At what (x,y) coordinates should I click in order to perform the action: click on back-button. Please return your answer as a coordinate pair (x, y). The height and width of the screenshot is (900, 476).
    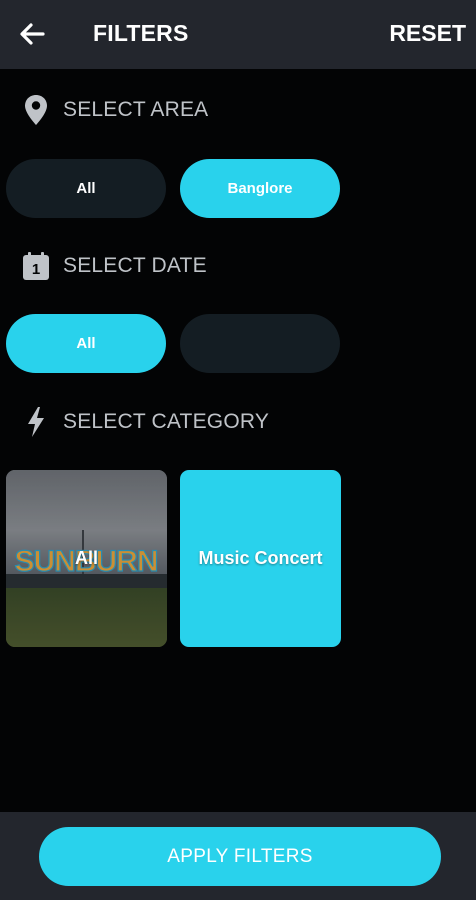
    Looking at the image, I should click on (32, 34).